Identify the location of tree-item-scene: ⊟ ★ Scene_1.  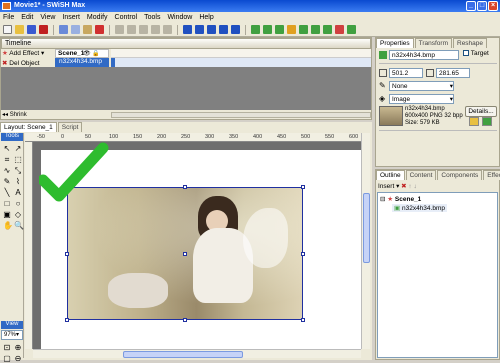
(400, 199).